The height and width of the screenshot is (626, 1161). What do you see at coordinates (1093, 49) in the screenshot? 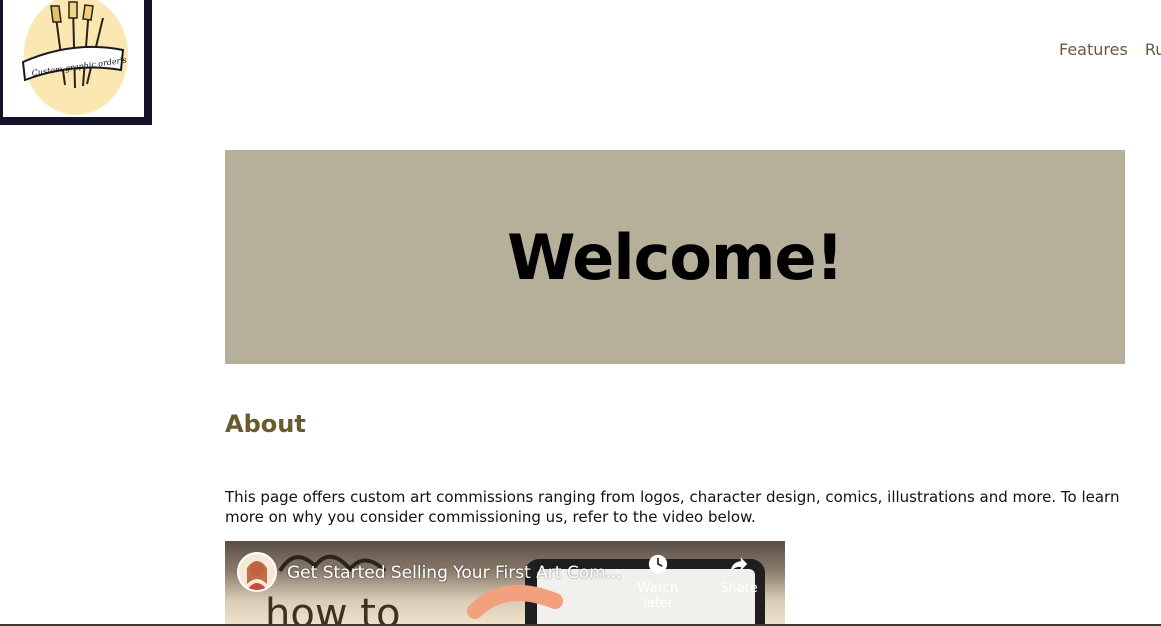
I see `nav-link-features: Features` at bounding box center [1093, 49].